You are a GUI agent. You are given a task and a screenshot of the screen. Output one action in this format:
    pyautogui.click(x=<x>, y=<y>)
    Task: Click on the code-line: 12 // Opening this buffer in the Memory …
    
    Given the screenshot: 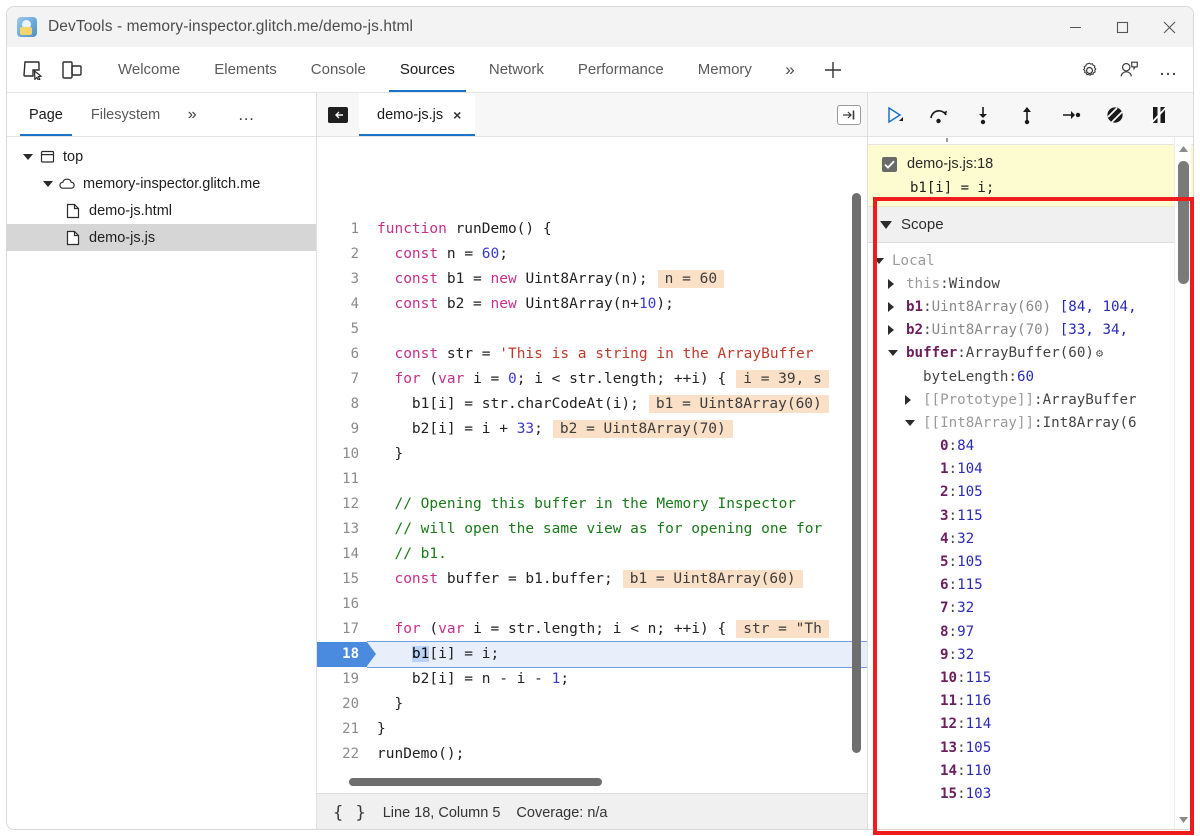 What is the action you would take?
    pyautogui.click(x=592, y=504)
    